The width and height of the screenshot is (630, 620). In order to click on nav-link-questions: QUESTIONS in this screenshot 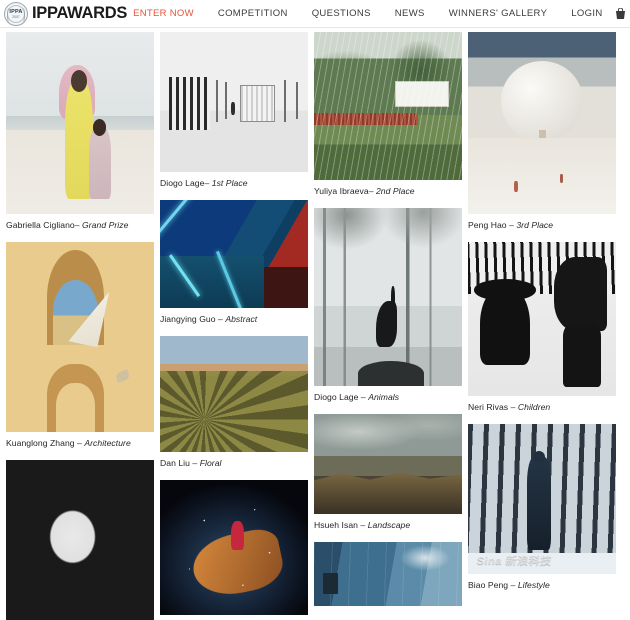, I will do `click(341, 13)`.